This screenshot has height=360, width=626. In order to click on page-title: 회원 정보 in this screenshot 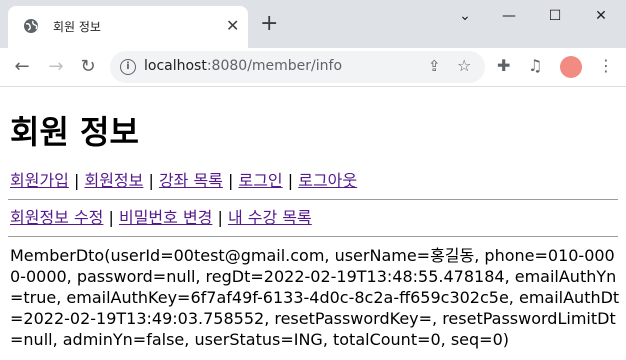, I will do `click(74, 132)`.